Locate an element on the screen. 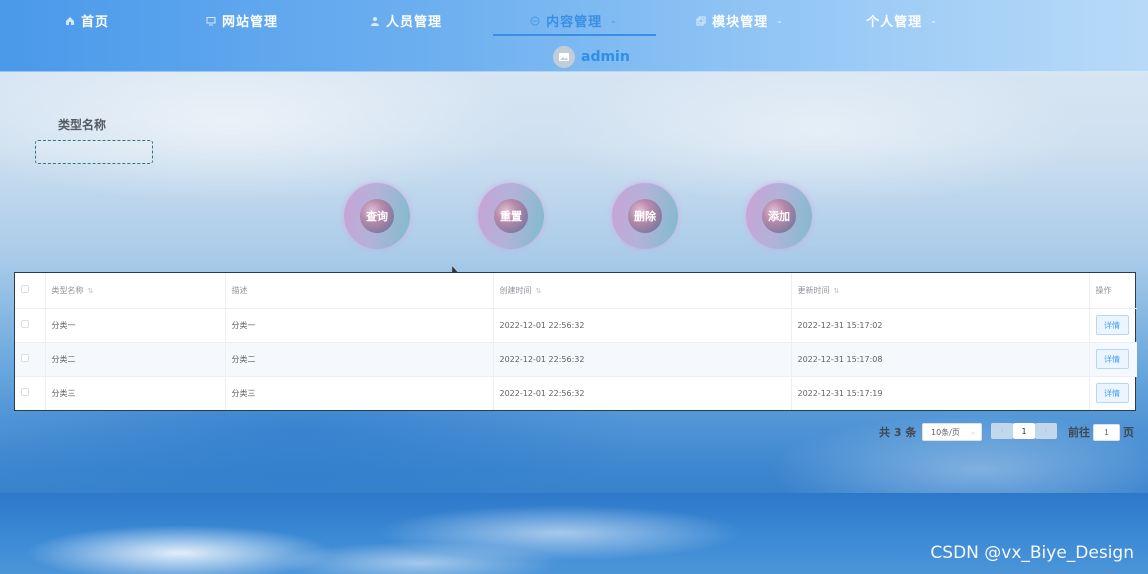 The height and width of the screenshot is (574, 1148). query-button-label: 查询 is located at coordinates (377, 216).